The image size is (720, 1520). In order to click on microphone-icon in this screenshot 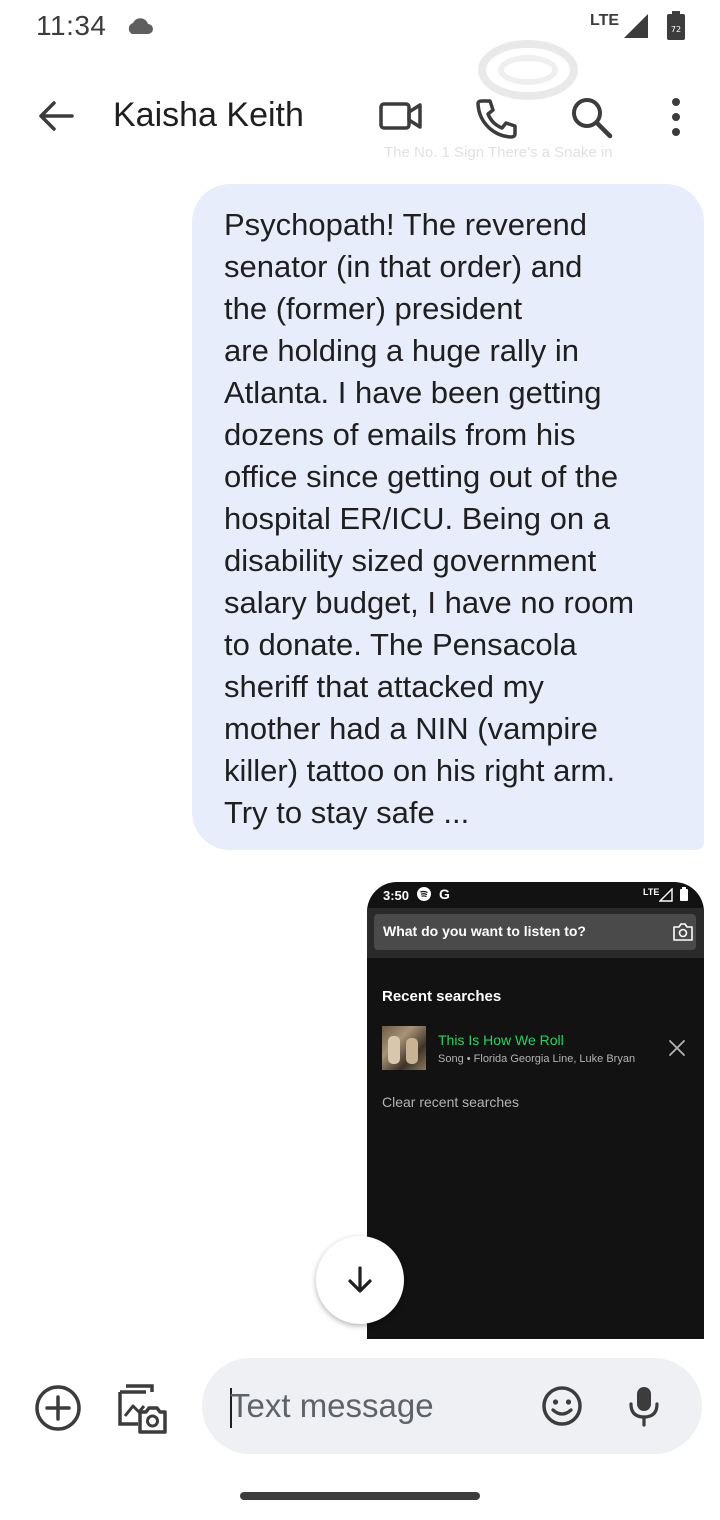, I will do `click(644, 1408)`.